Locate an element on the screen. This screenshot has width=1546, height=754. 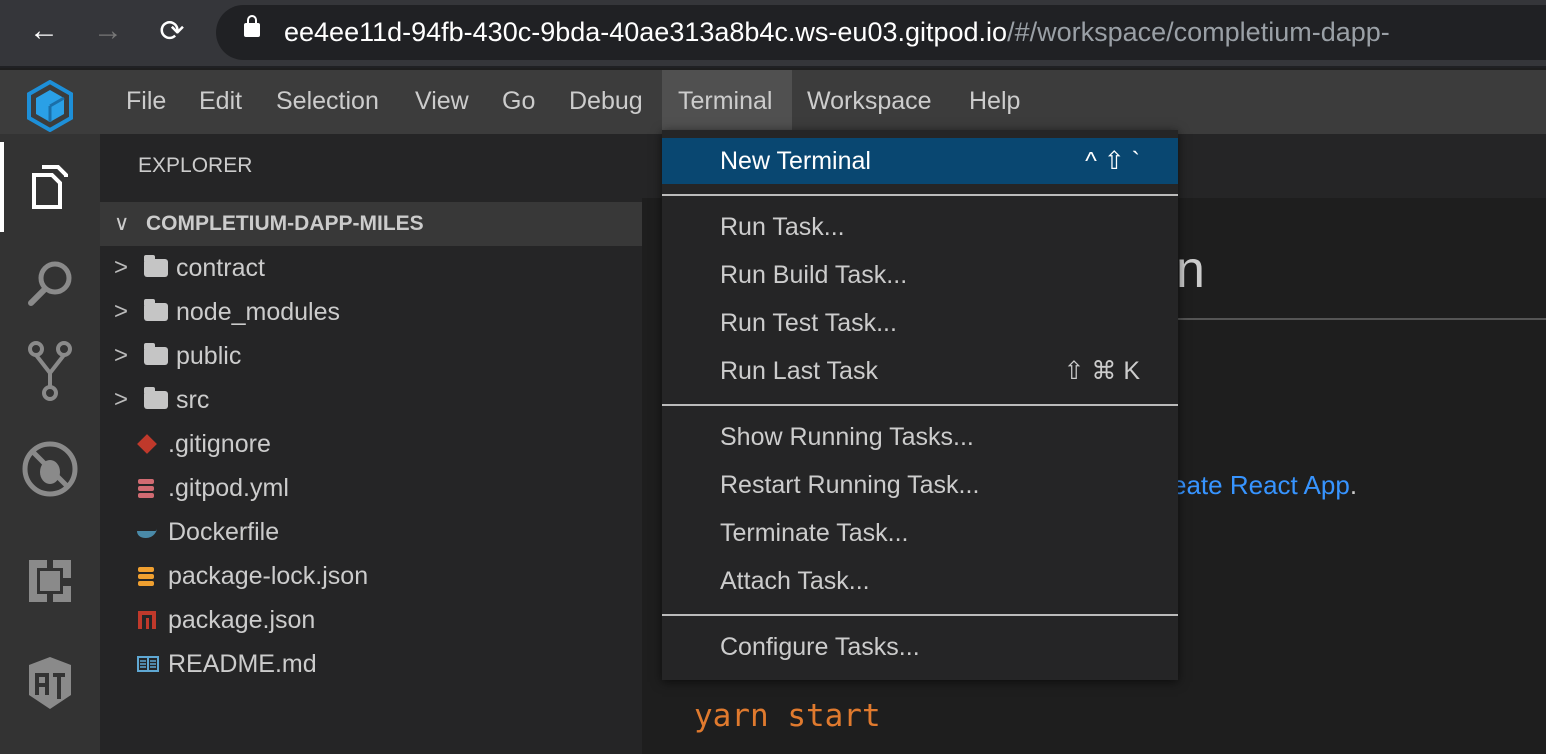
menu-debug: Debug is located at coordinates (606, 100).